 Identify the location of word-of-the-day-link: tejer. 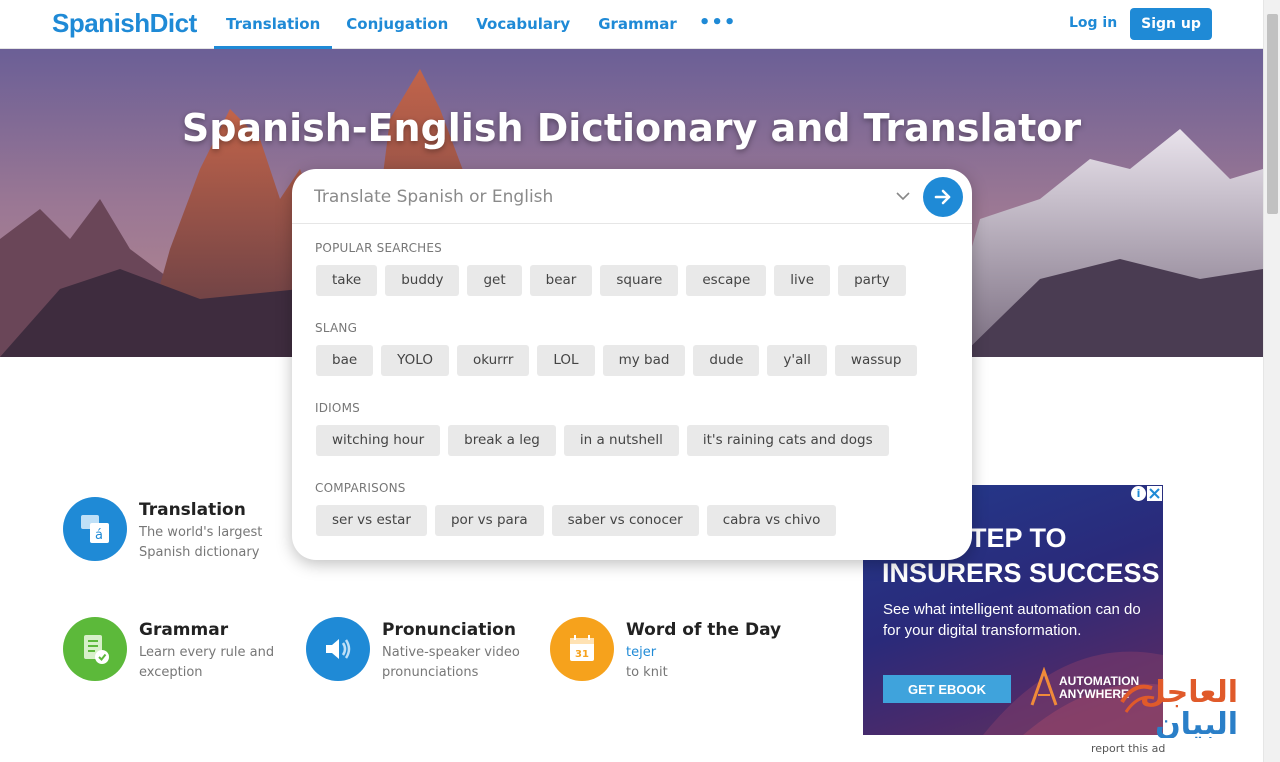
(641, 652).